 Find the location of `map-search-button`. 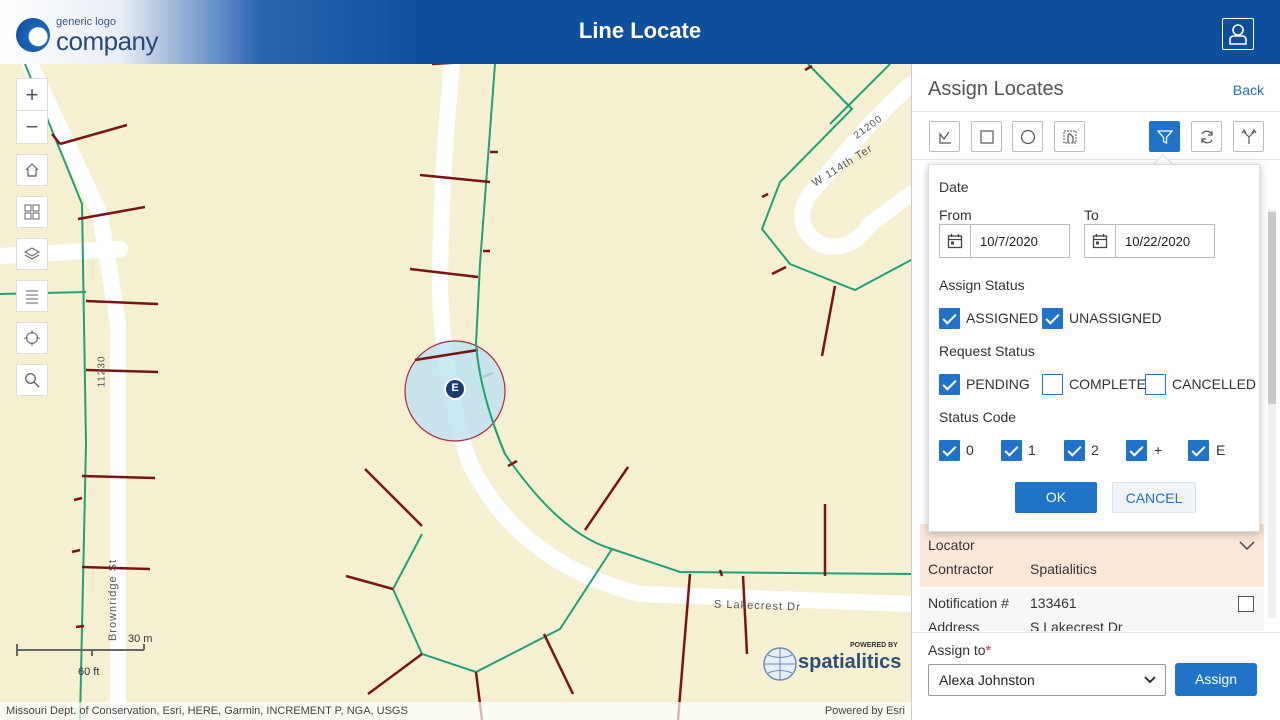

map-search-button is located at coordinates (32, 380).